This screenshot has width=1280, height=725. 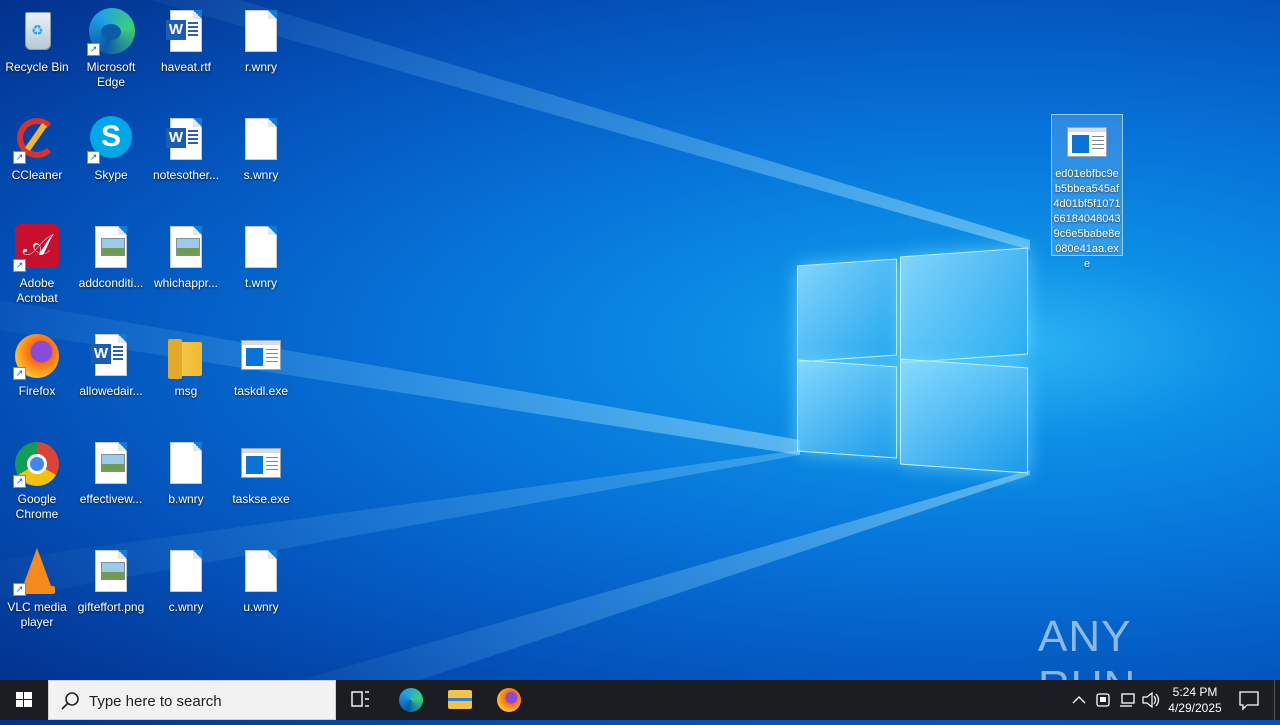 I want to click on icon-label: CCleaner, so click(x=37, y=175).